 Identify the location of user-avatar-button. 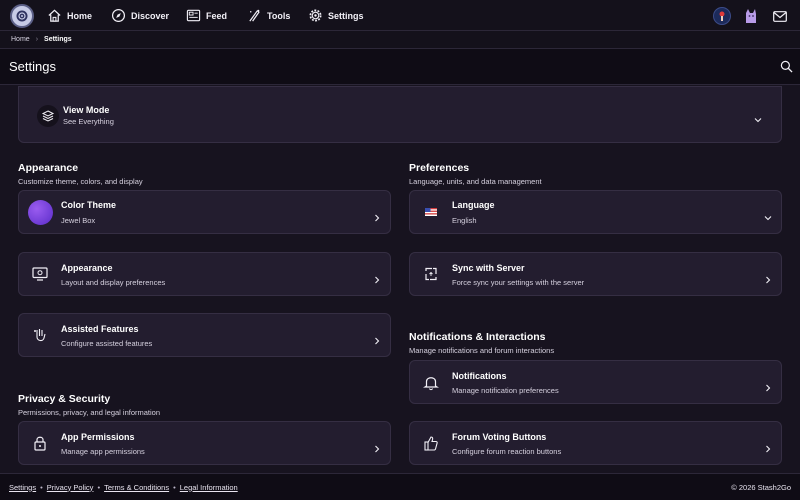
(722, 16).